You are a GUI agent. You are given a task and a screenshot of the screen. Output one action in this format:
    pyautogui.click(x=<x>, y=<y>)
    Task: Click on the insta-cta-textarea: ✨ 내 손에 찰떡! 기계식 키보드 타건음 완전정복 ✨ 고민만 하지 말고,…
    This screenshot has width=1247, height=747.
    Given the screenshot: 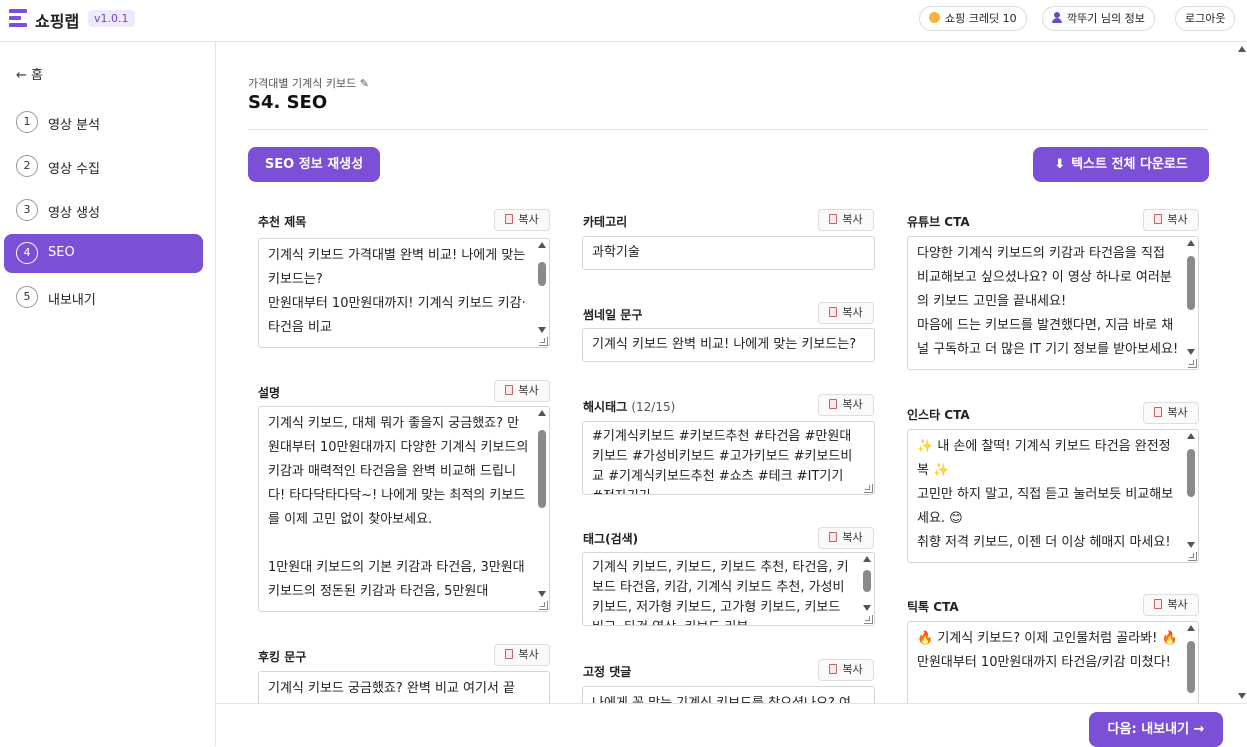 What is the action you would take?
    pyautogui.click(x=1053, y=496)
    